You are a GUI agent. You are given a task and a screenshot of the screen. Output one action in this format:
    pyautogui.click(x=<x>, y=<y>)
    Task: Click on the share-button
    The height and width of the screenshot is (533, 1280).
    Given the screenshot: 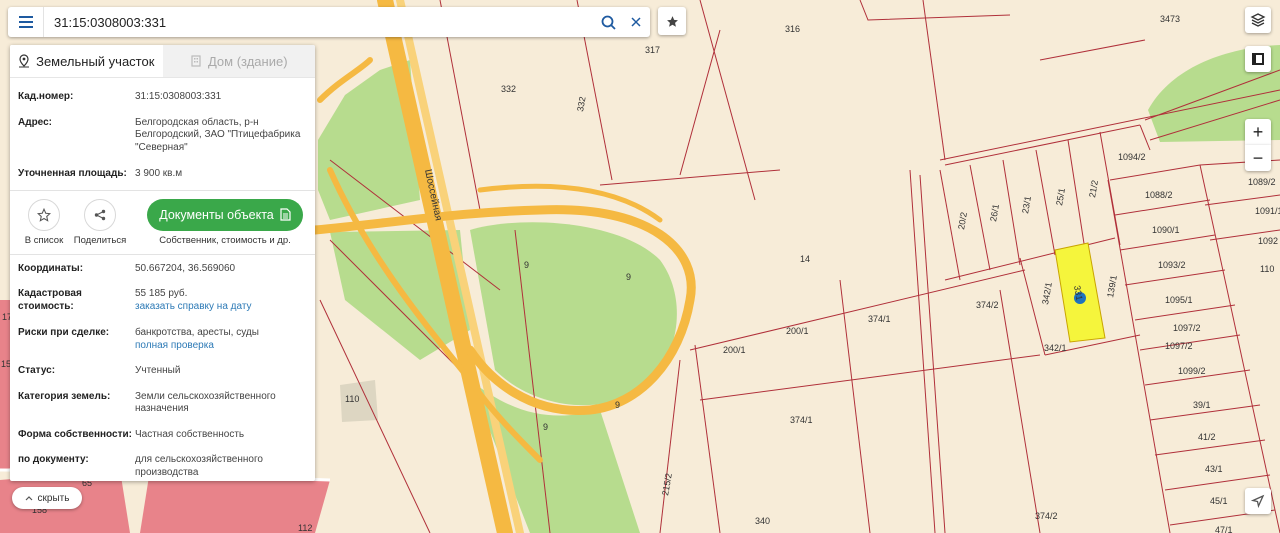 What is the action you would take?
    pyautogui.click(x=100, y=214)
    